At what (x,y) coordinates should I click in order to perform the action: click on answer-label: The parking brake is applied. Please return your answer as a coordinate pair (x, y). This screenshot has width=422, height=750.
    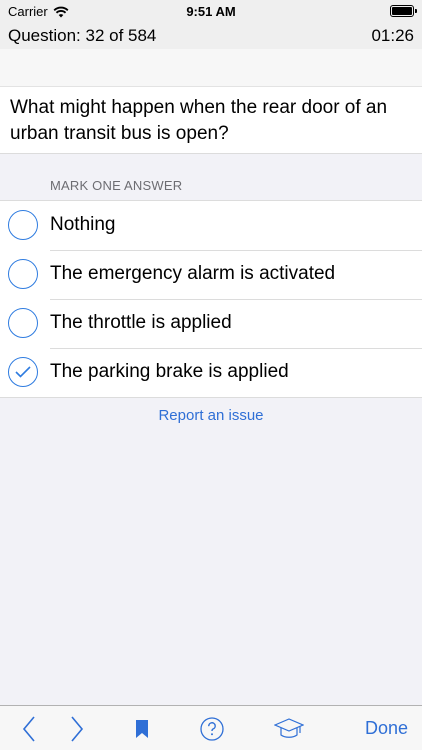
    Looking at the image, I should click on (169, 371).